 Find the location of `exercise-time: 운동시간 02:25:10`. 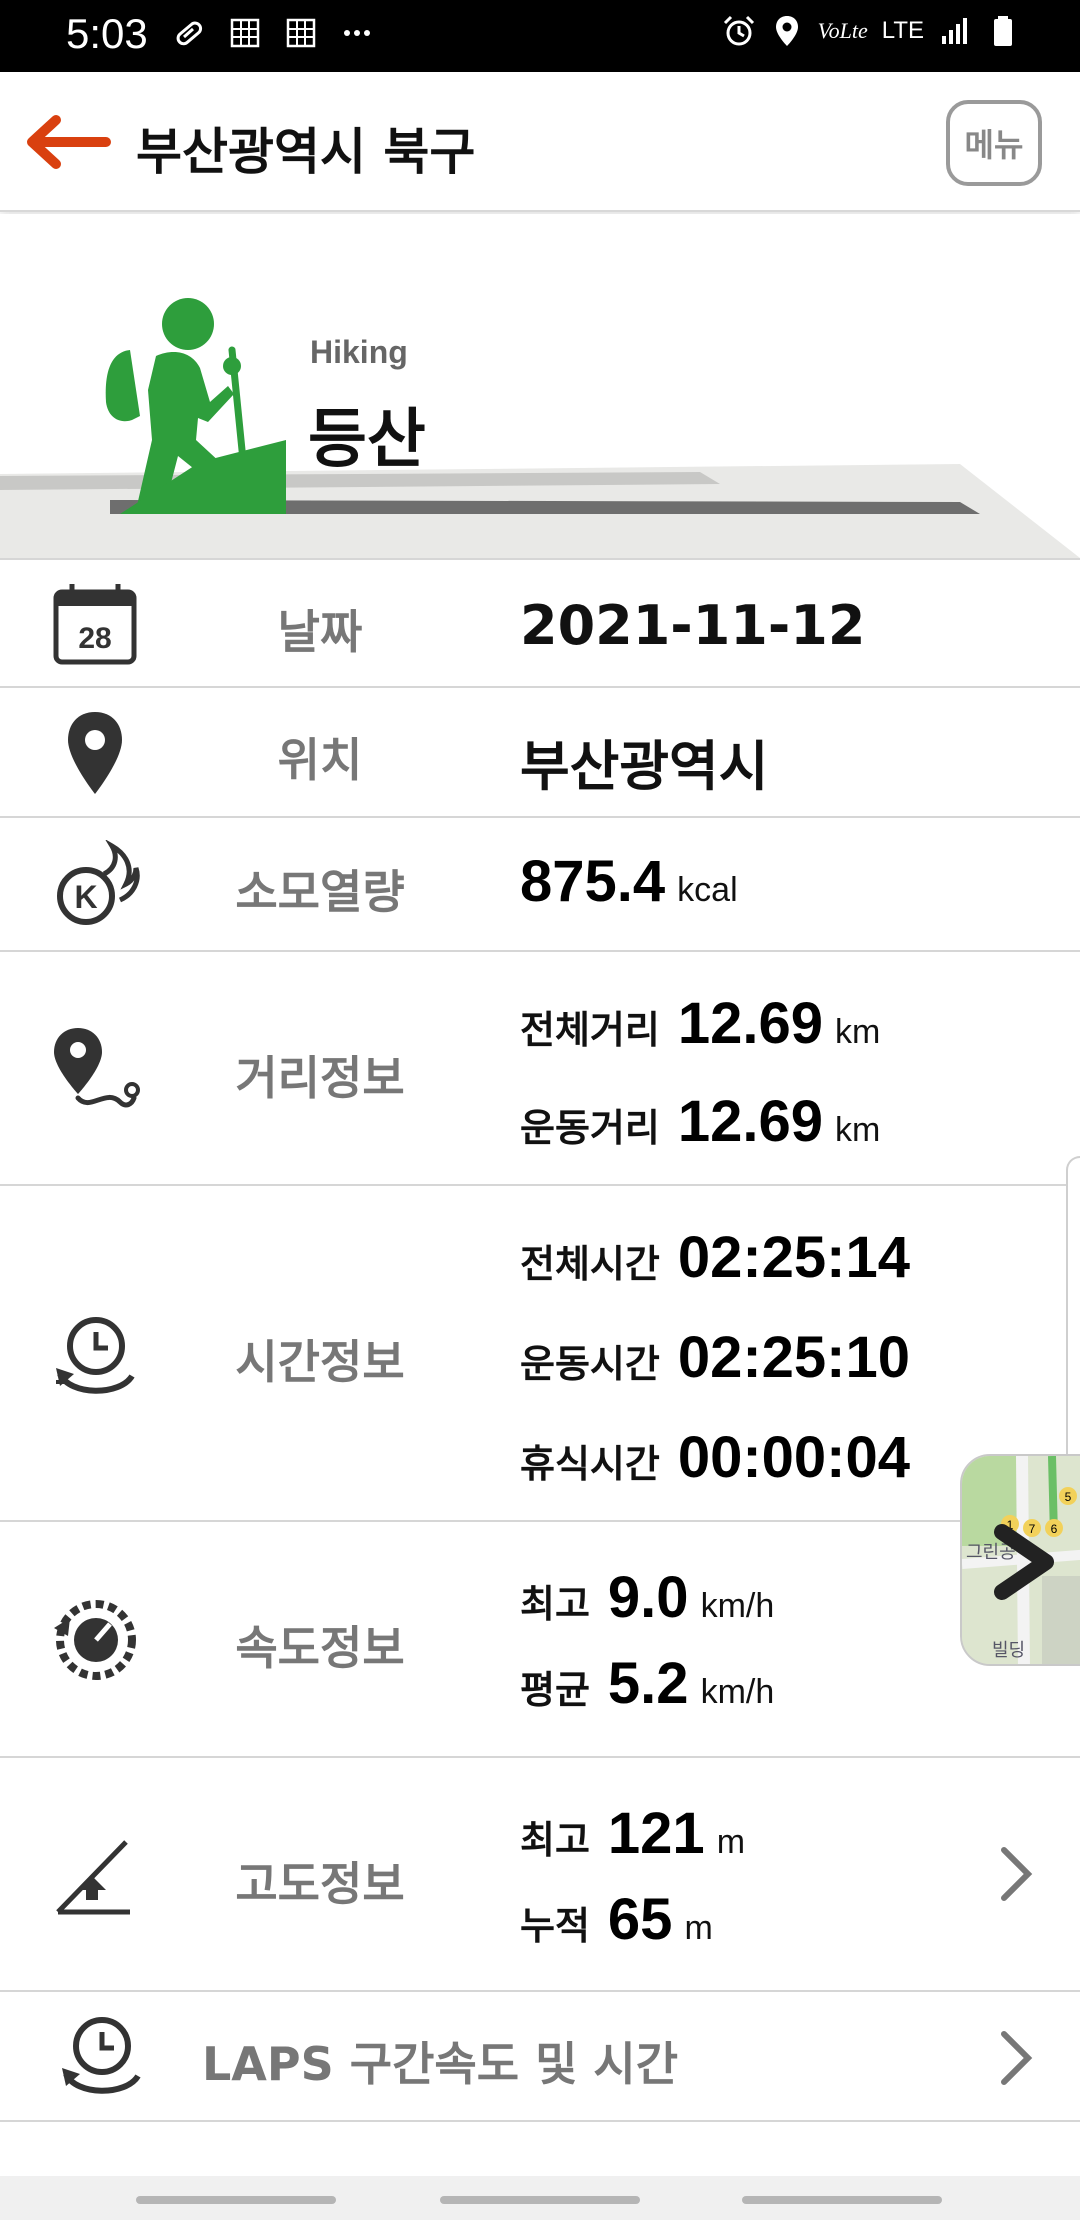

exercise-time: 운동시간 02:25:10 is located at coordinates (715, 1357).